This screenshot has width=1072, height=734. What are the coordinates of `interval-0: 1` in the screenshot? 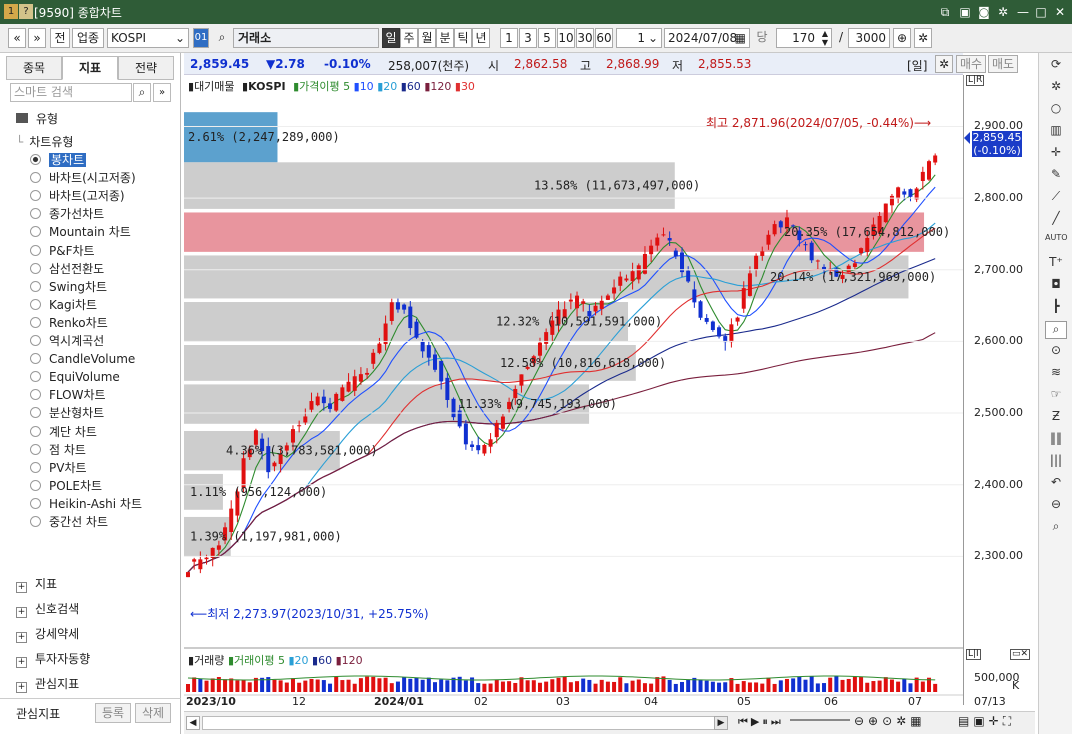 It's located at (509, 38).